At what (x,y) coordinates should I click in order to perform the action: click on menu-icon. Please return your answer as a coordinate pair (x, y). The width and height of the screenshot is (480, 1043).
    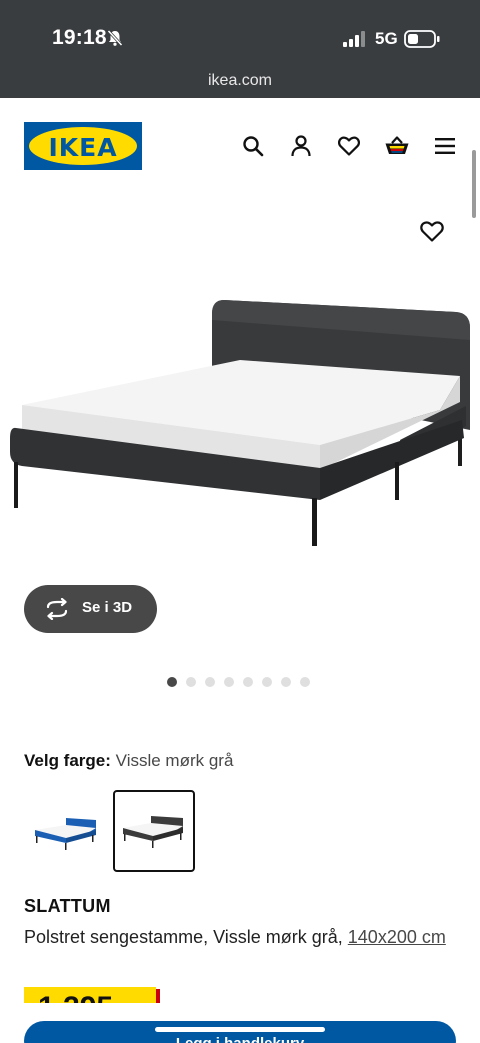
    Looking at the image, I should click on (445, 146).